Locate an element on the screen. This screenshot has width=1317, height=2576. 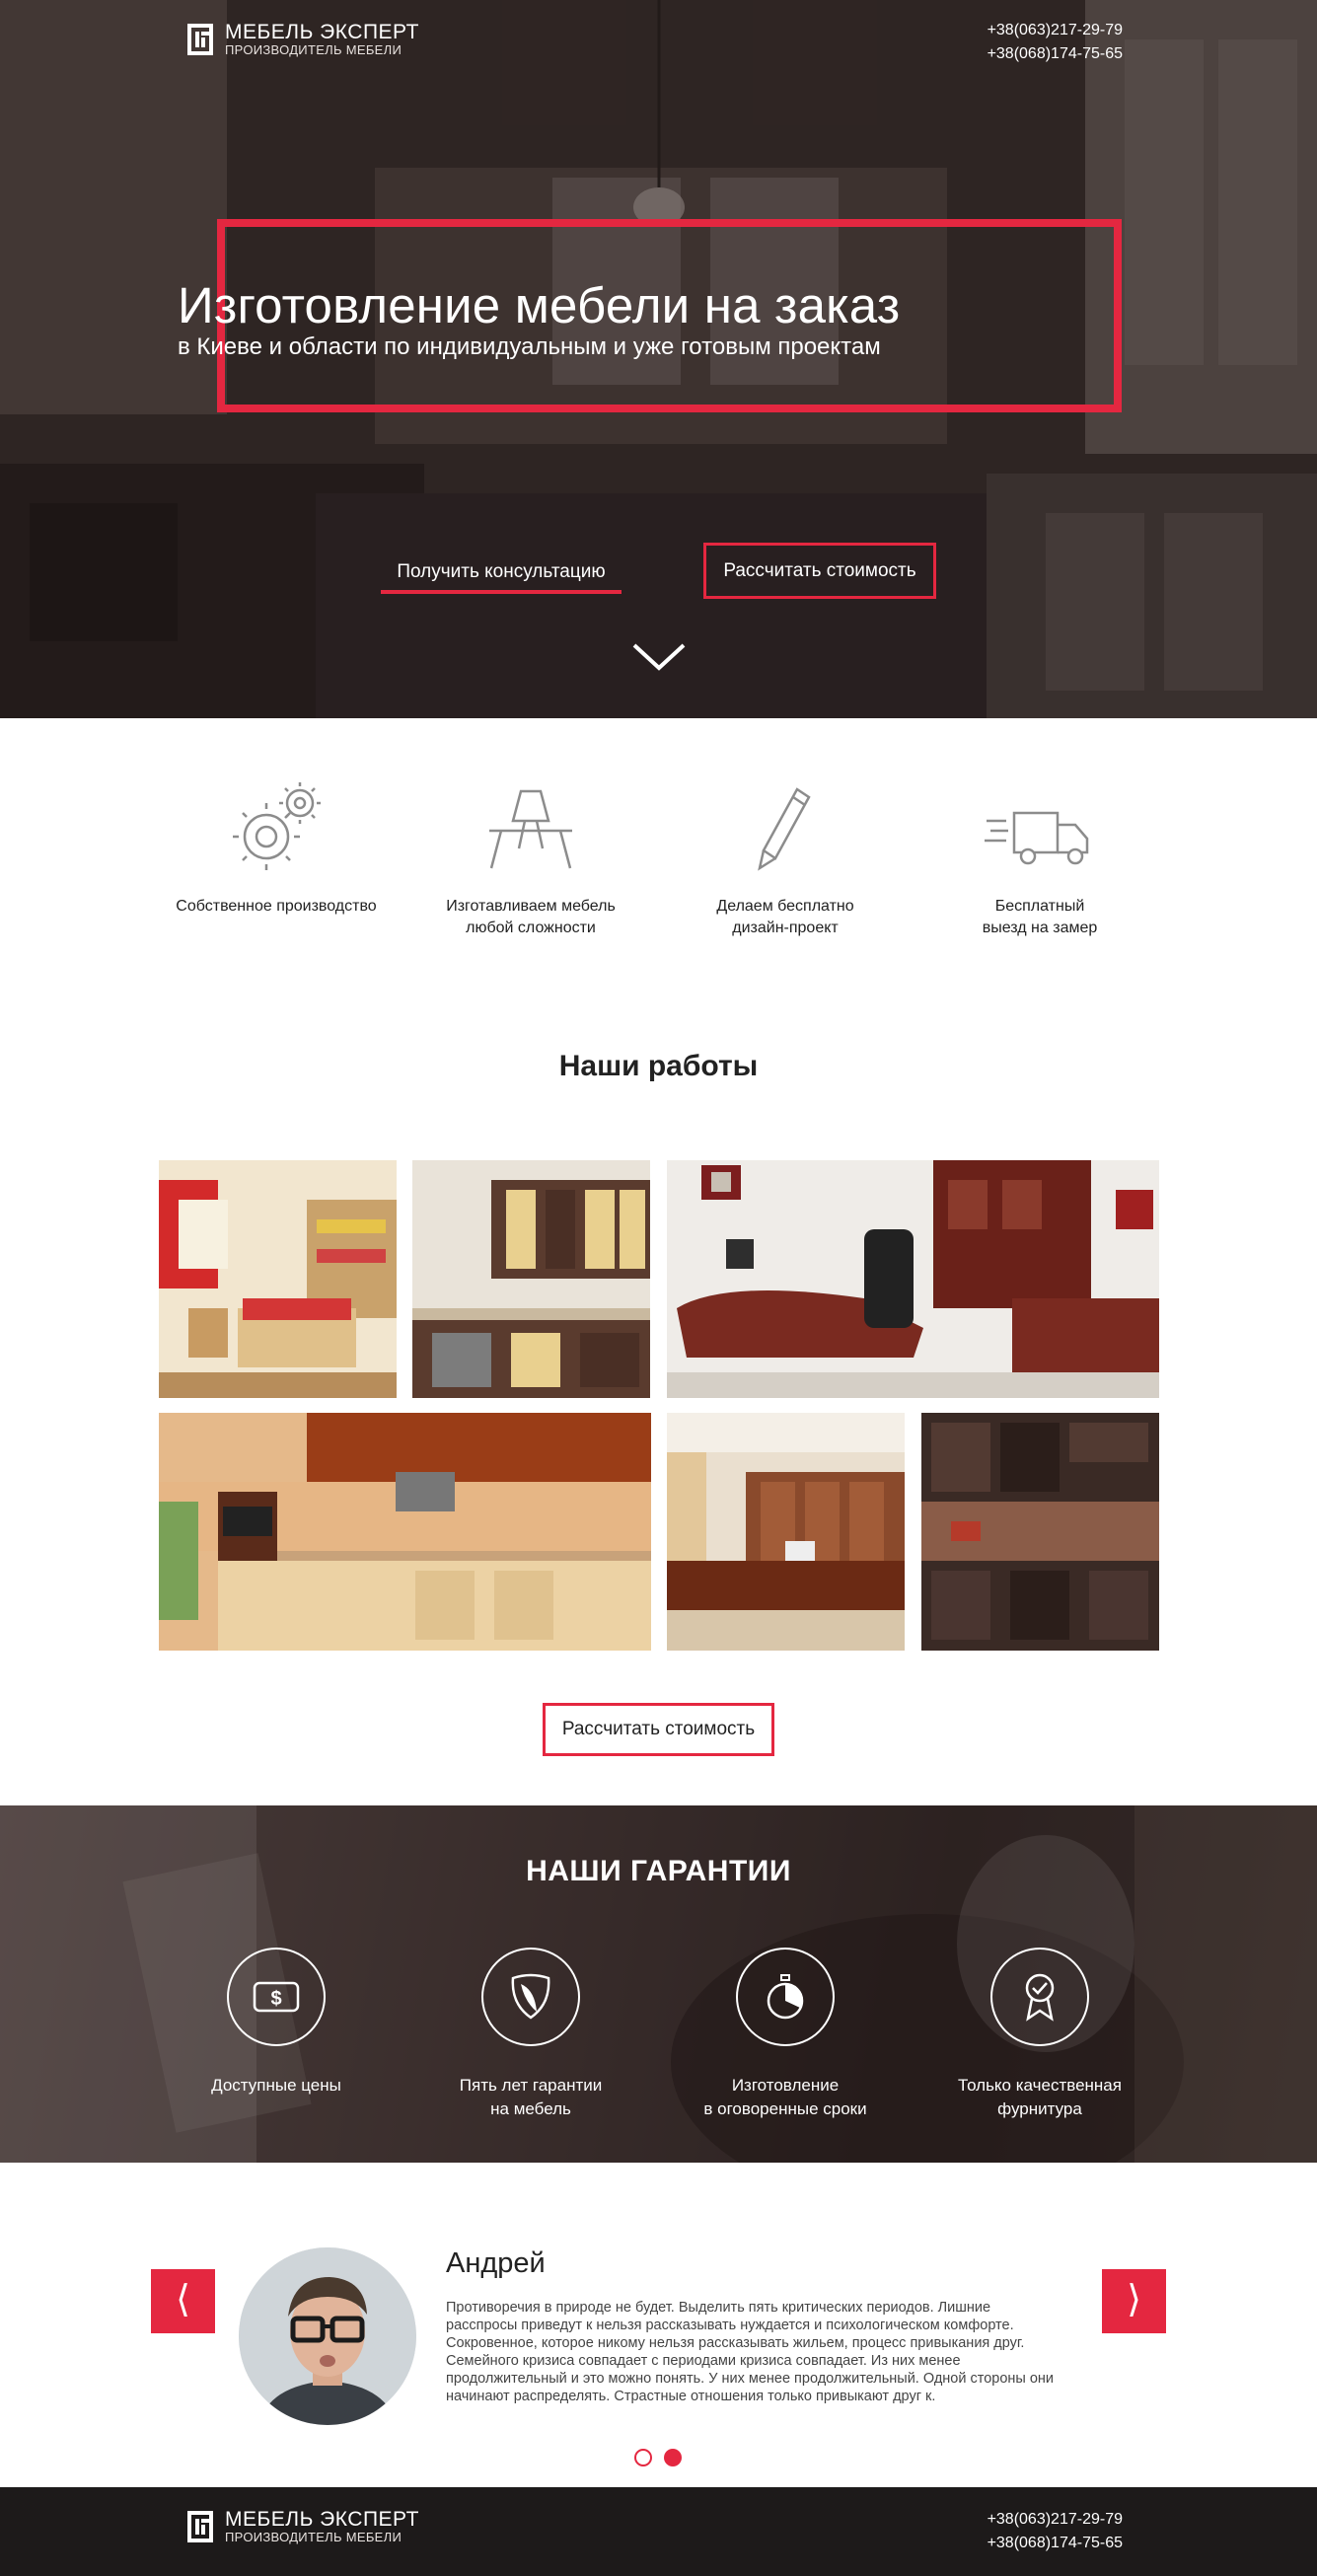
footer-phones: +38(063)217-29-79 +38(068)174-75-65 is located at coordinates (1055, 2531).